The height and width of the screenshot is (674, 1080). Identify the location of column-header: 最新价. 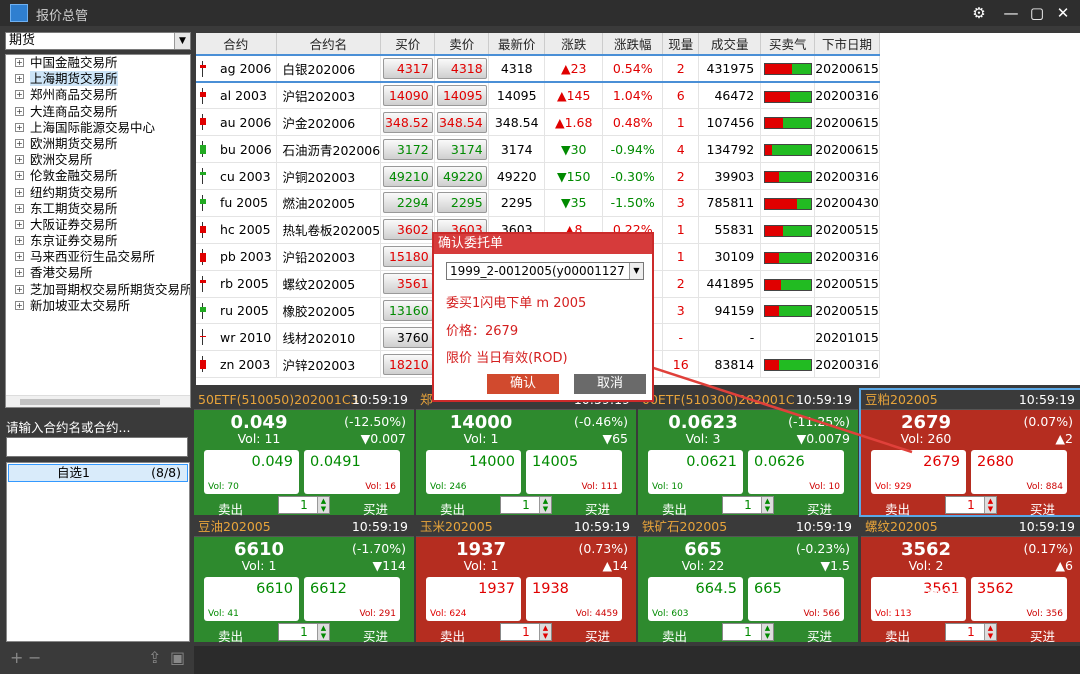
(517, 44).